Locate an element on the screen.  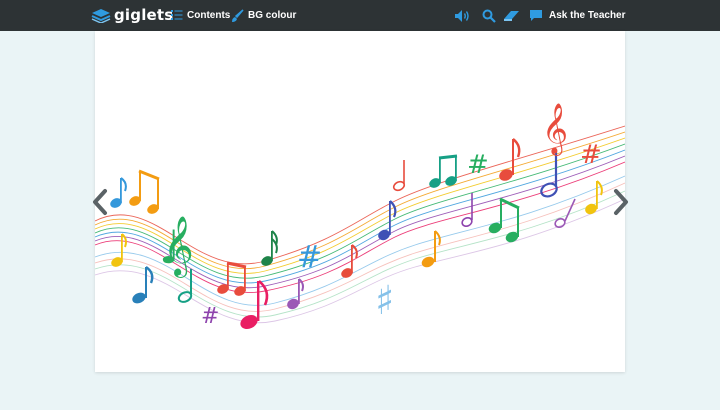
ask-the-teacher-button: Ask the Teacher is located at coordinates (577, 15).